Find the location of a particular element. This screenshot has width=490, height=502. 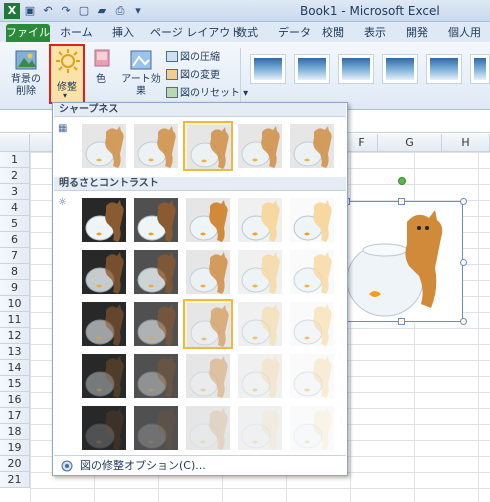

column-header-g: G is located at coordinates (410, 143).